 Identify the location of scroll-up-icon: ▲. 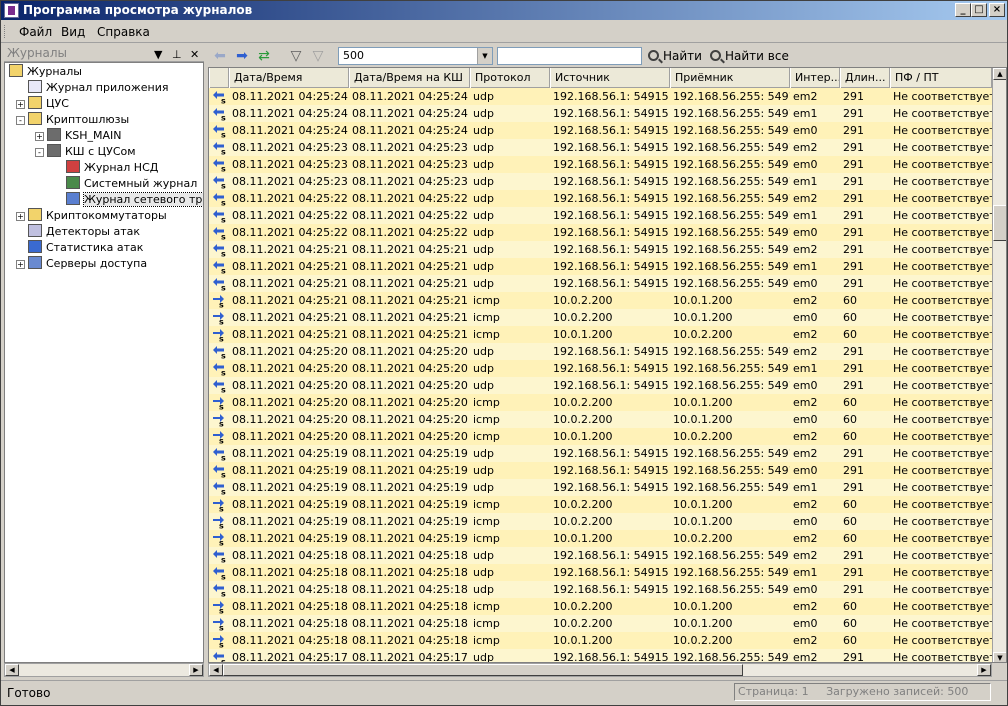
(999, 74).